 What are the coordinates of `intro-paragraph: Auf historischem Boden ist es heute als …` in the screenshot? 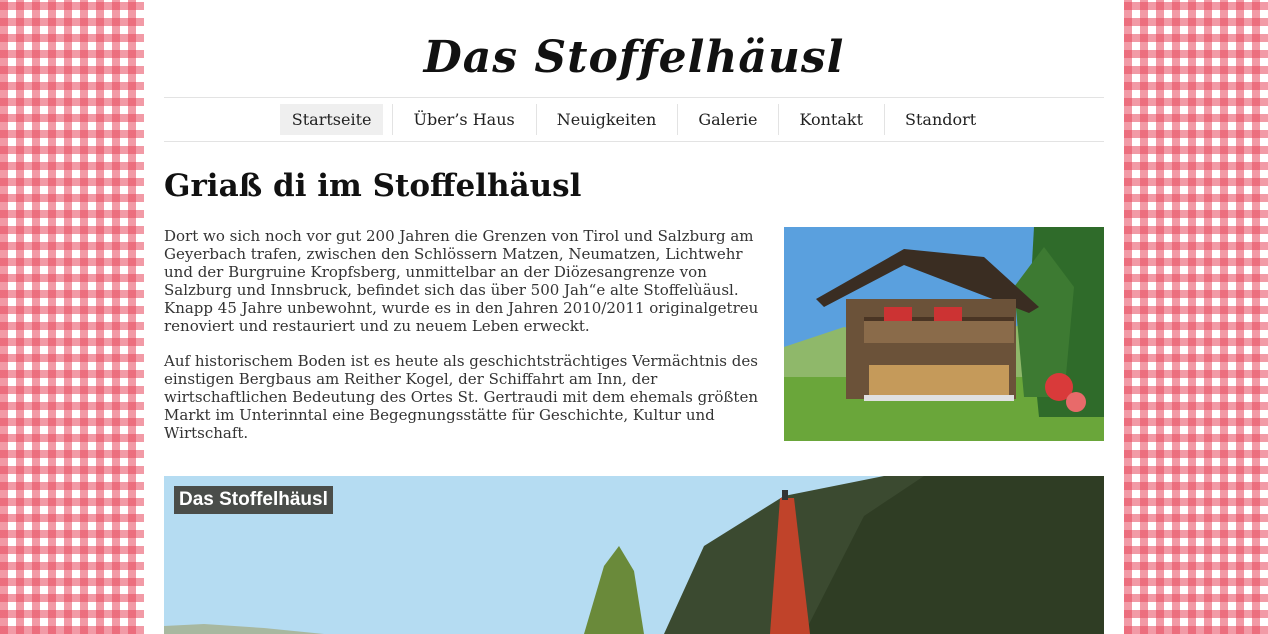 It's located at (461, 397).